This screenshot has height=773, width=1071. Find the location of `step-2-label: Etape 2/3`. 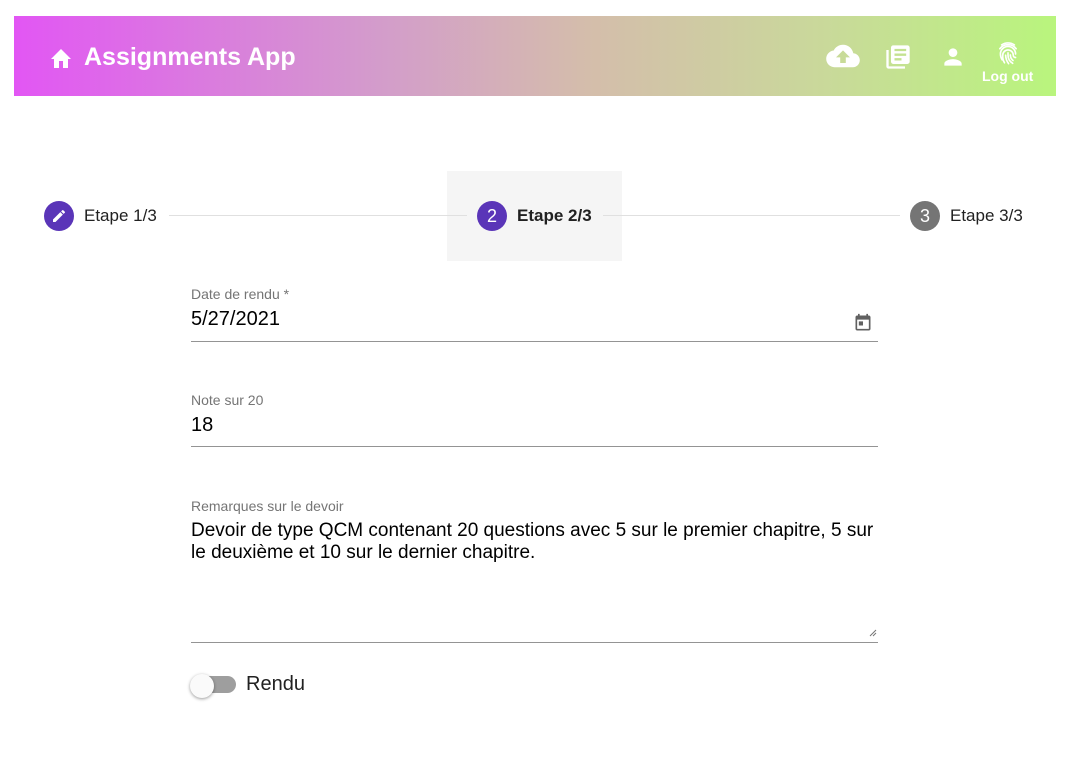

step-2-label: Etape 2/3 is located at coordinates (554, 215).